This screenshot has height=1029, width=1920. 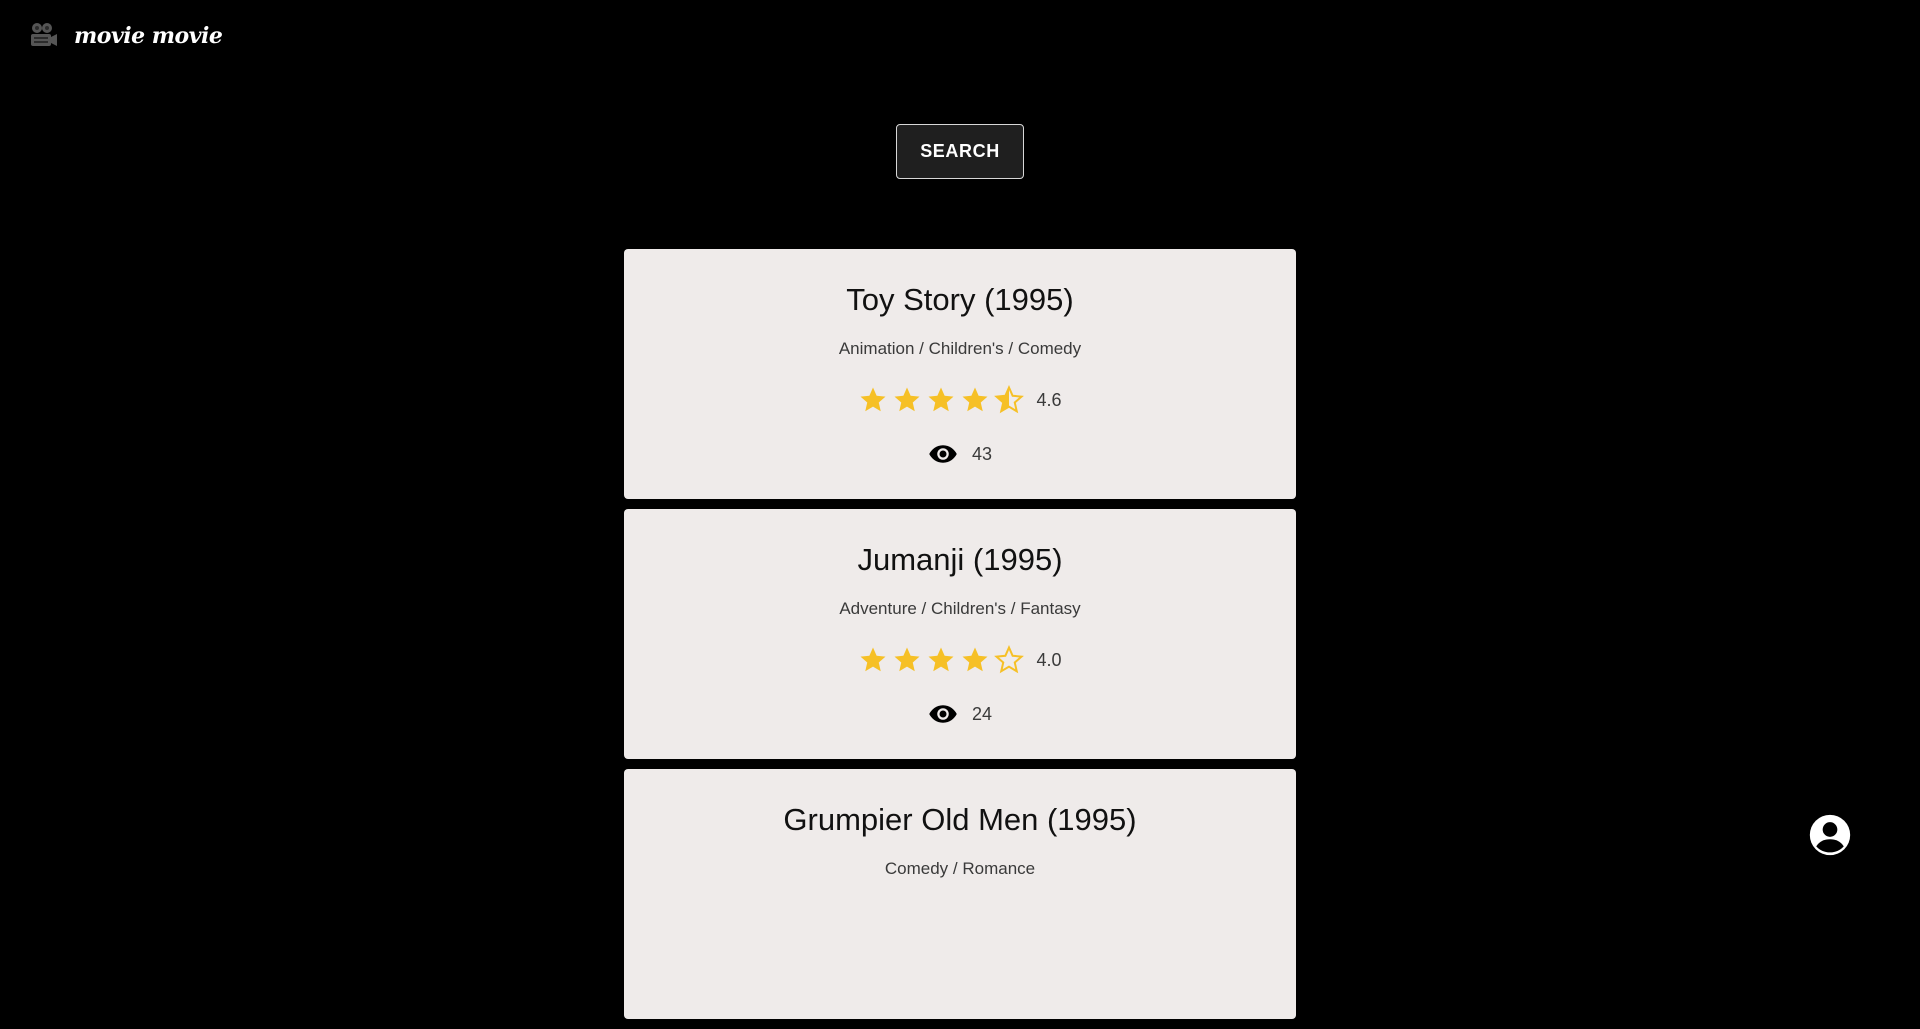 I want to click on views-count: 43, so click(x=982, y=453).